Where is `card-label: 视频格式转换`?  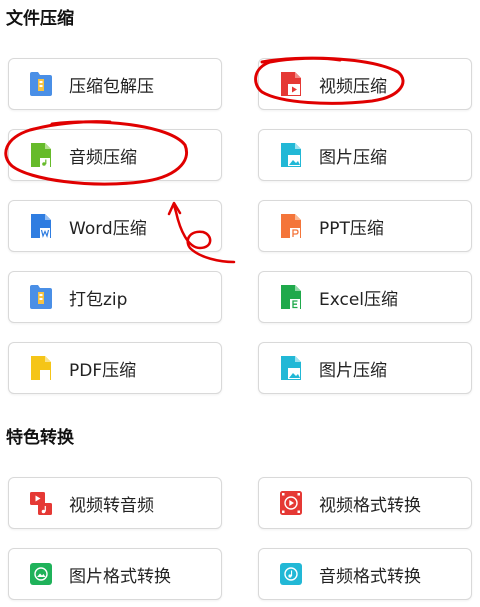
card-label: 视频格式转换 is located at coordinates (370, 505).